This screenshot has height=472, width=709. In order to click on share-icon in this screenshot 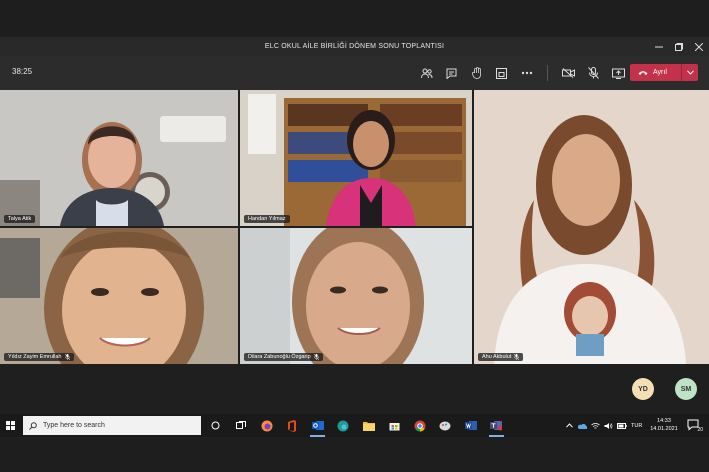, I will do `click(618, 73)`.